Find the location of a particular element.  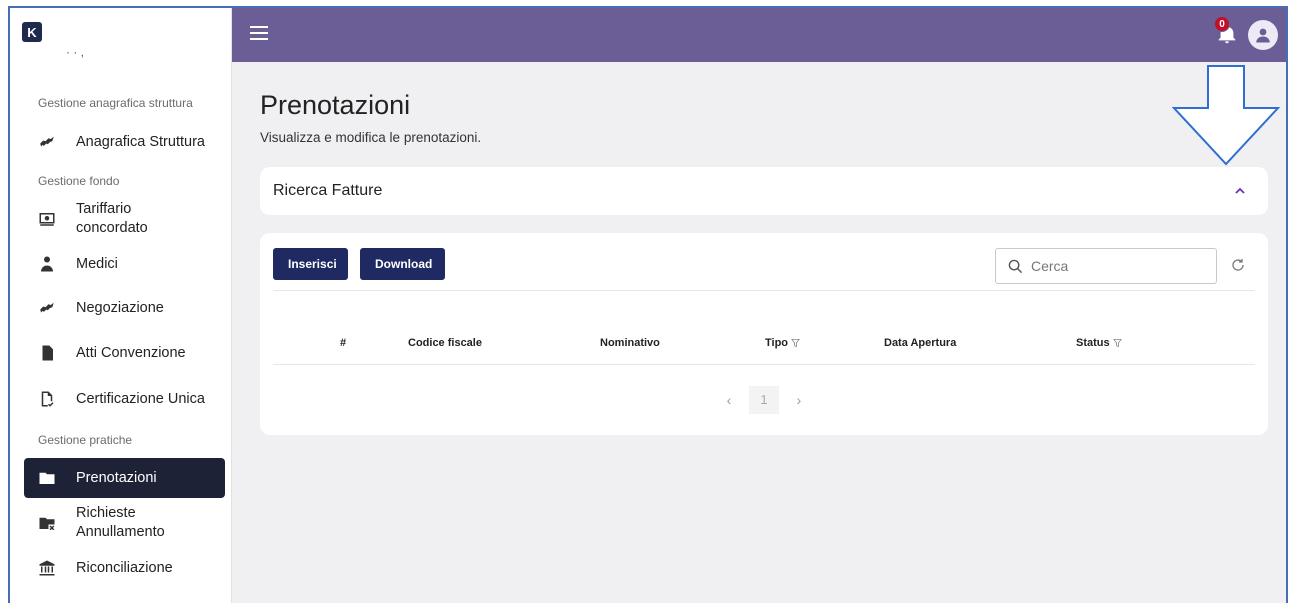

column-header-nominativo: Nominativo is located at coordinates (630, 343).